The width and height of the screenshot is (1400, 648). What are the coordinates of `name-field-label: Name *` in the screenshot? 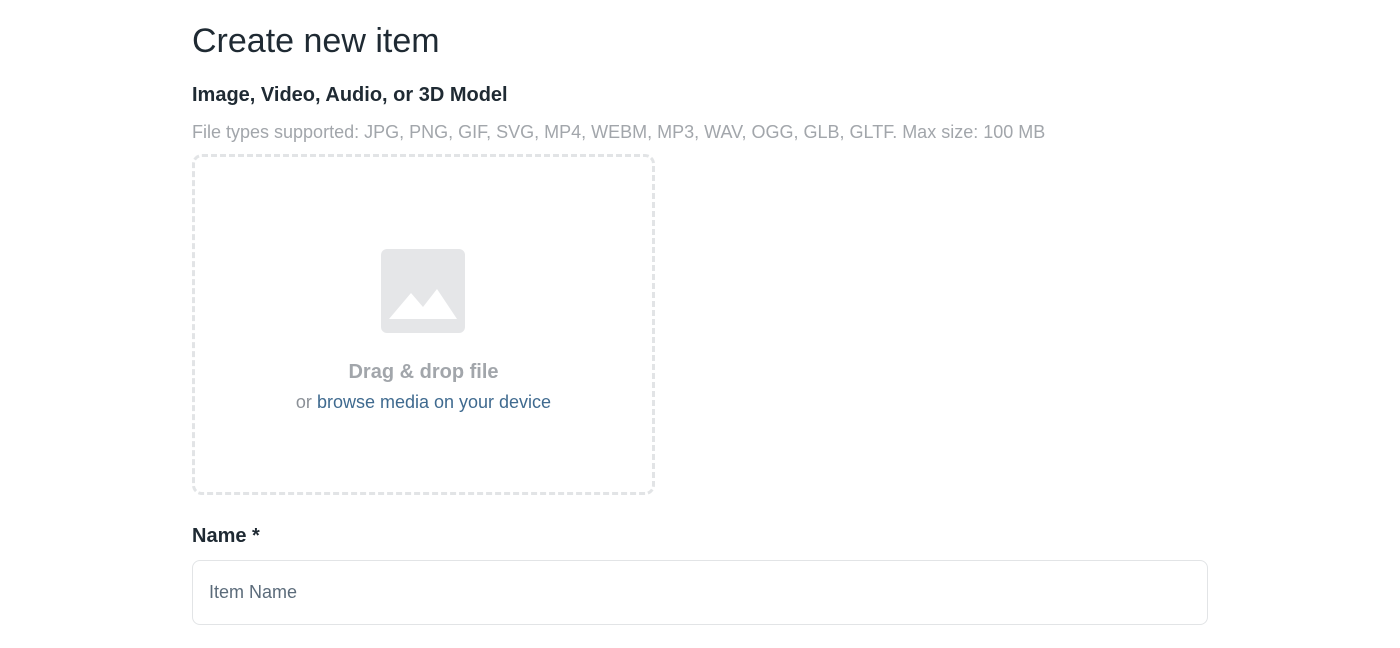 It's located at (226, 536).